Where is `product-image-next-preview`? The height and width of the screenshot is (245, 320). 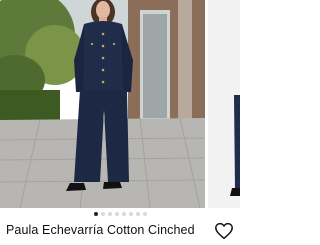
product-image-next-preview is located at coordinates (224, 104).